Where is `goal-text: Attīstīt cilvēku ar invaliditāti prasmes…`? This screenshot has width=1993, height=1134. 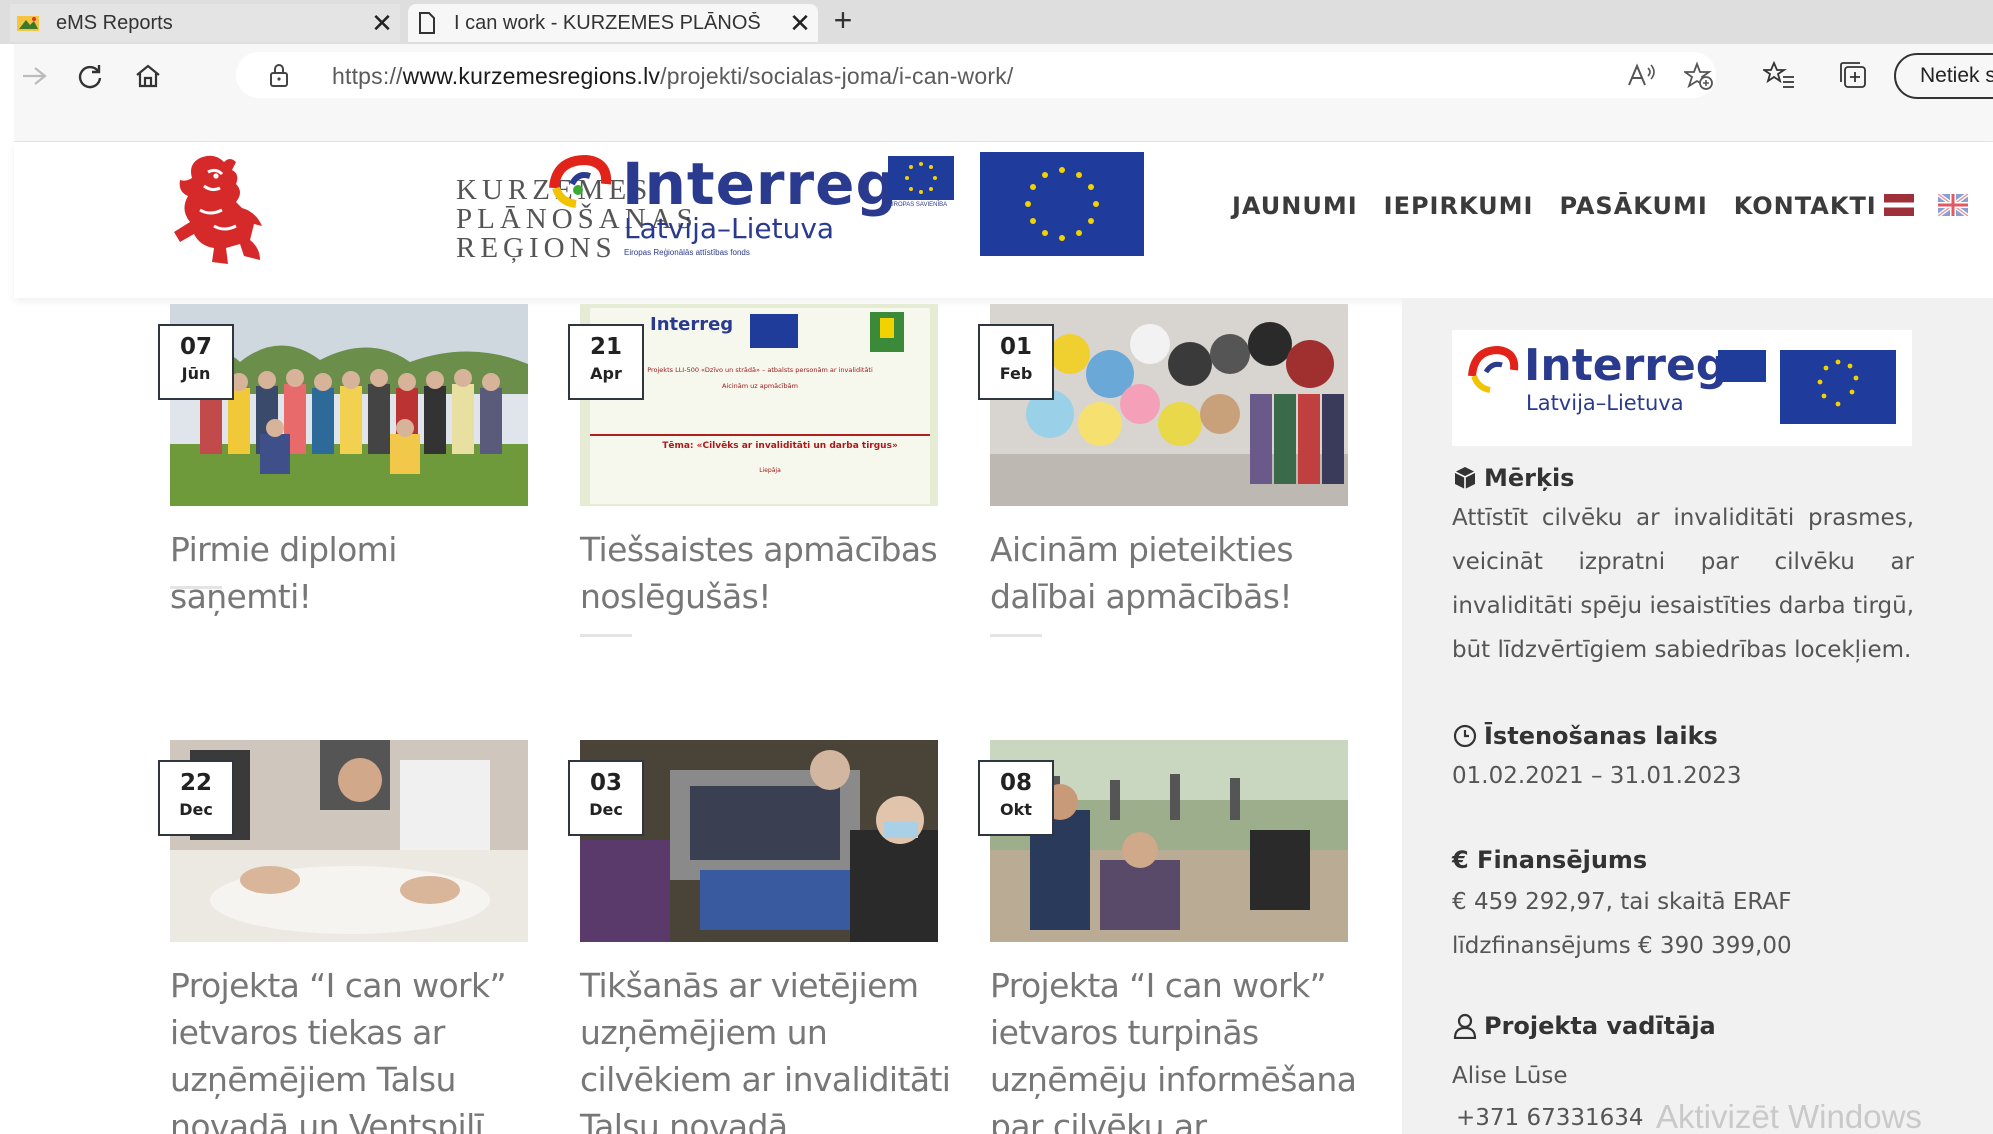
goal-text: Attīstīt cilvēku ar invaliditāti prasmes… is located at coordinates (1683, 584).